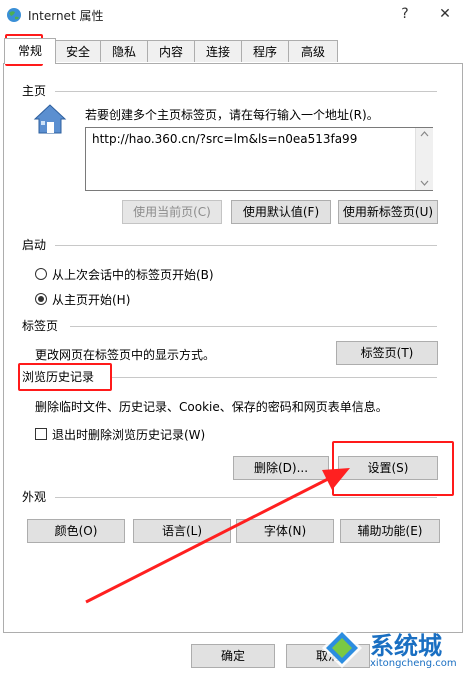  I want to click on homepage-url-input, so click(259, 159).